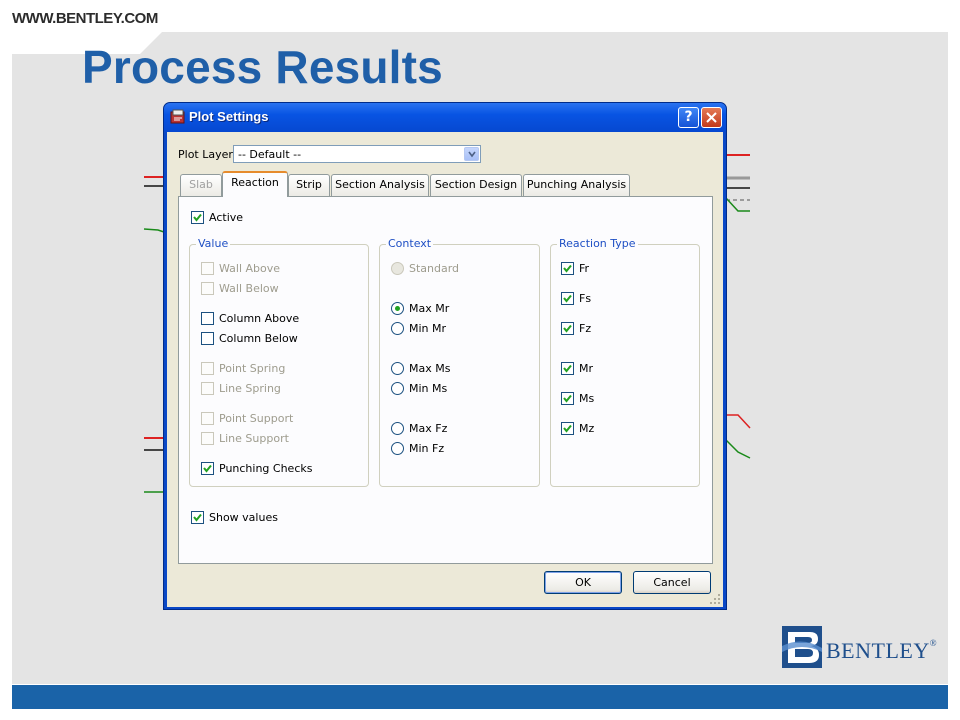 The image size is (960, 720). I want to click on plot-layer-label: Plot Layer:, so click(207, 154).